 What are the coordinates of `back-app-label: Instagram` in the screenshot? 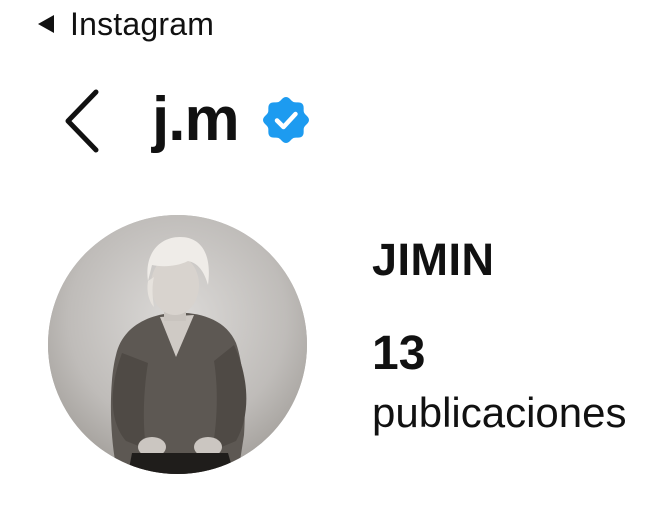 It's located at (142, 24).